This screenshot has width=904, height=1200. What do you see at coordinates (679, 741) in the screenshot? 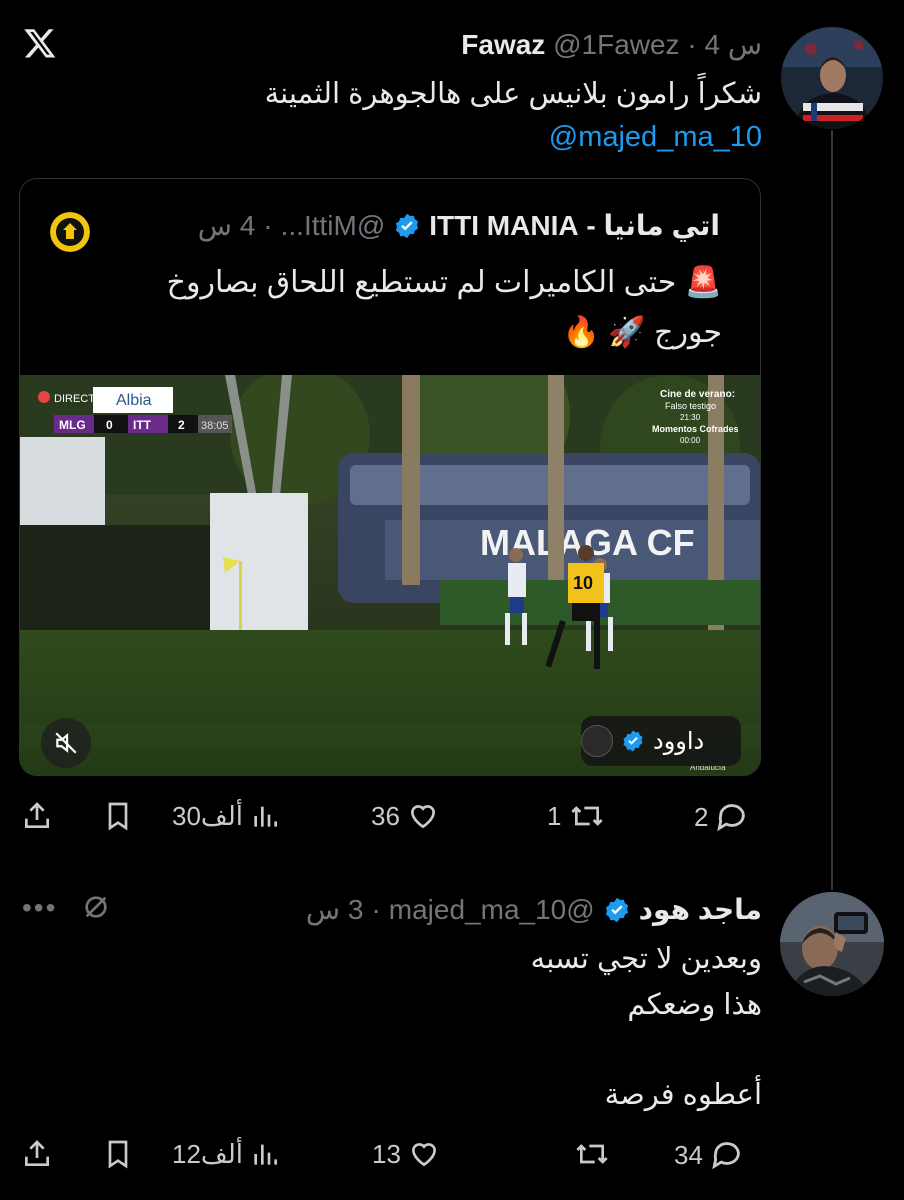
I see `credit-name: داوود` at bounding box center [679, 741].